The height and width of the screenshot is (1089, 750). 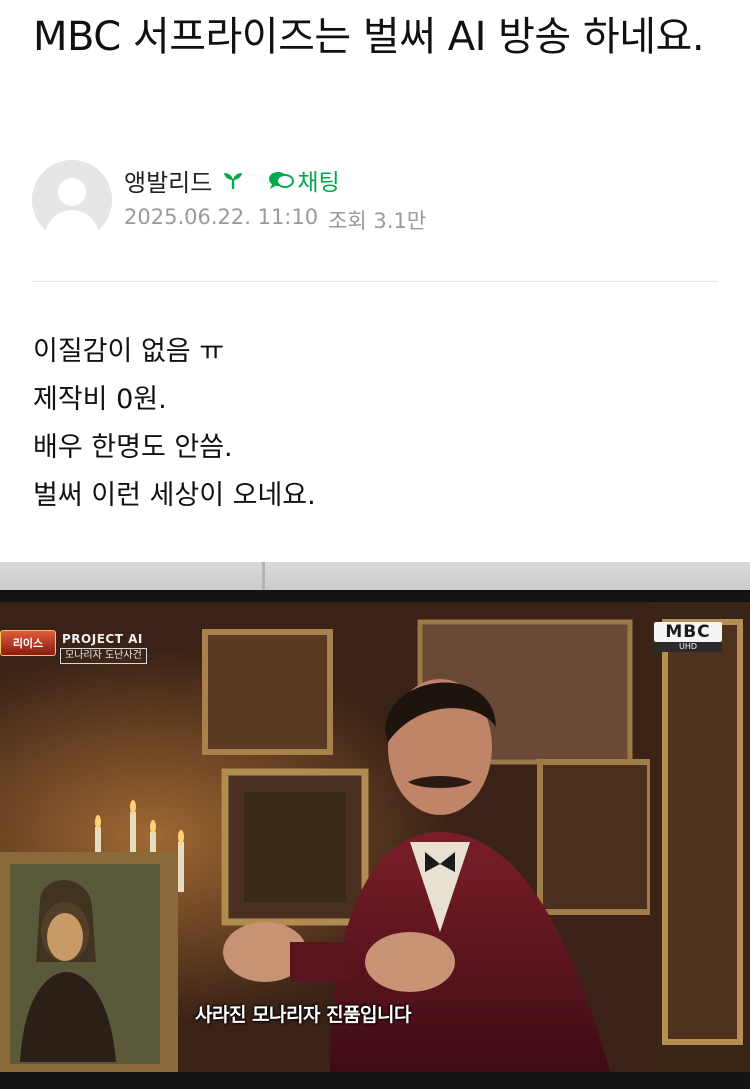 I want to click on chat-bubble-icon, so click(x=282, y=180).